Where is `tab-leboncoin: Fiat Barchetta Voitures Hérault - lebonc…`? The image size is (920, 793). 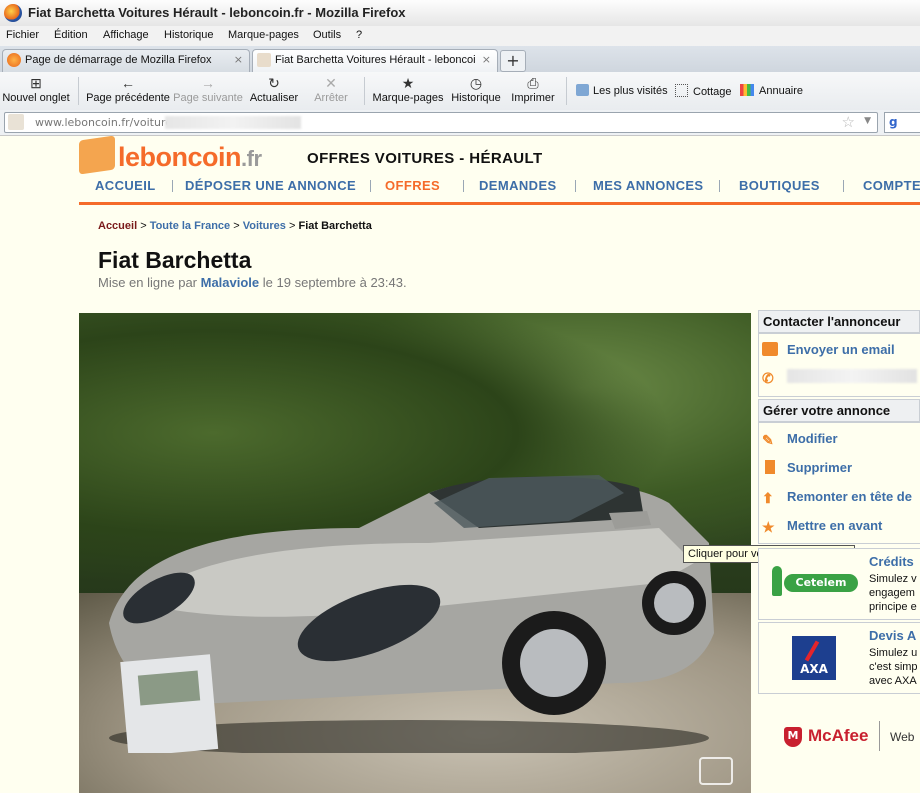 tab-leboncoin: Fiat Barchetta Voitures Hérault - lebonc… is located at coordinates (375, 61).